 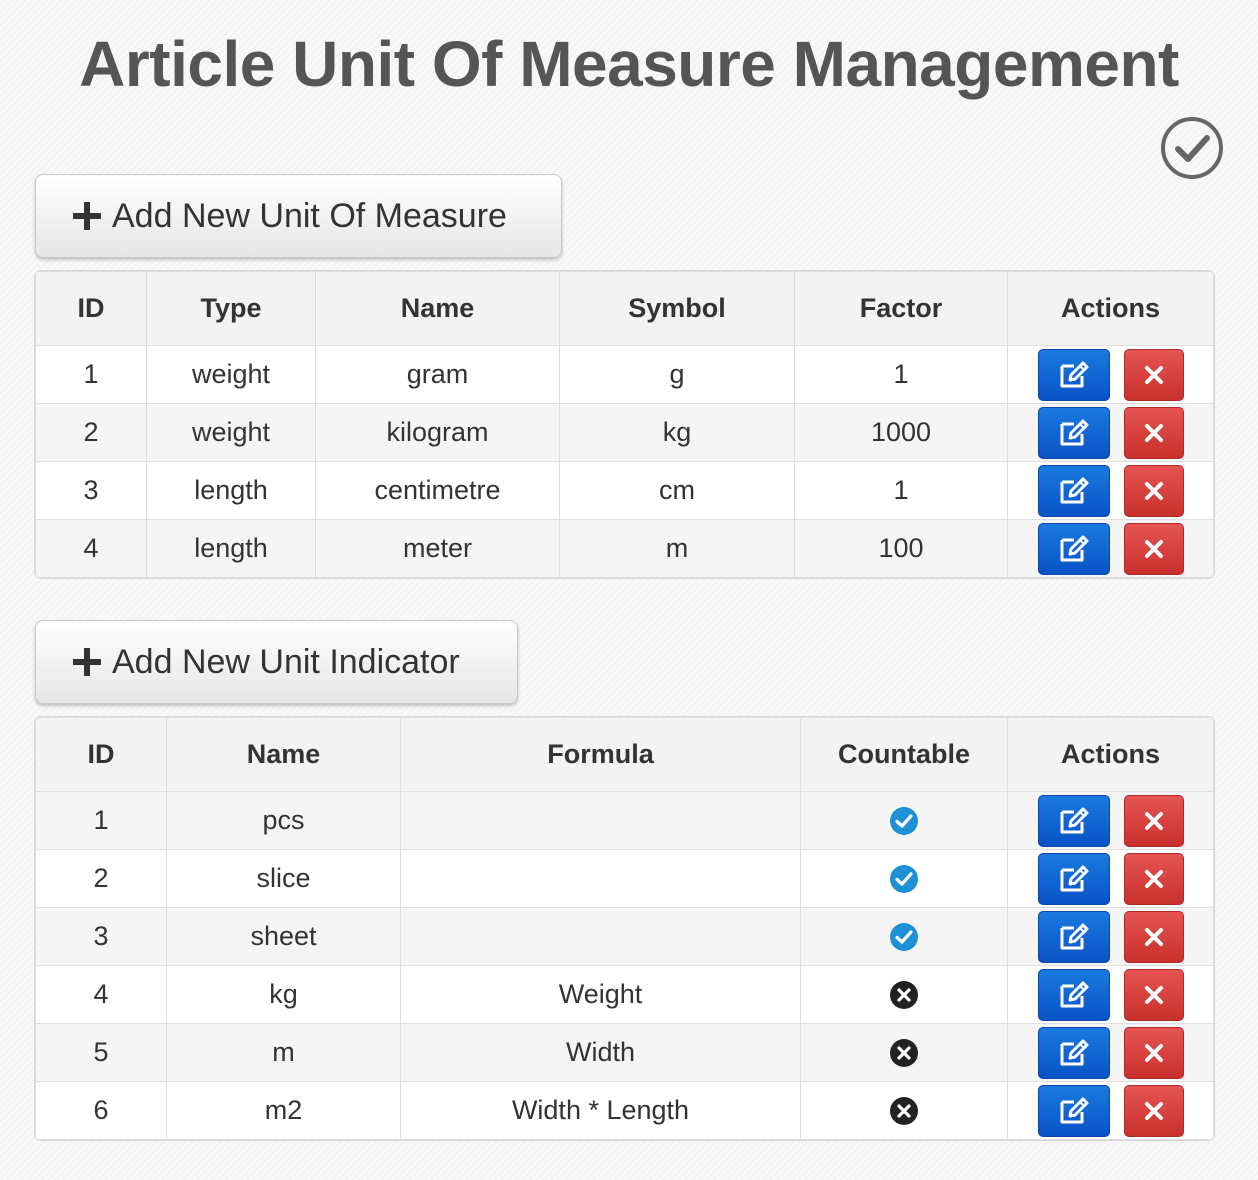 I want to click on table-row: 4 kg Weight, so click(x=624, y=994).